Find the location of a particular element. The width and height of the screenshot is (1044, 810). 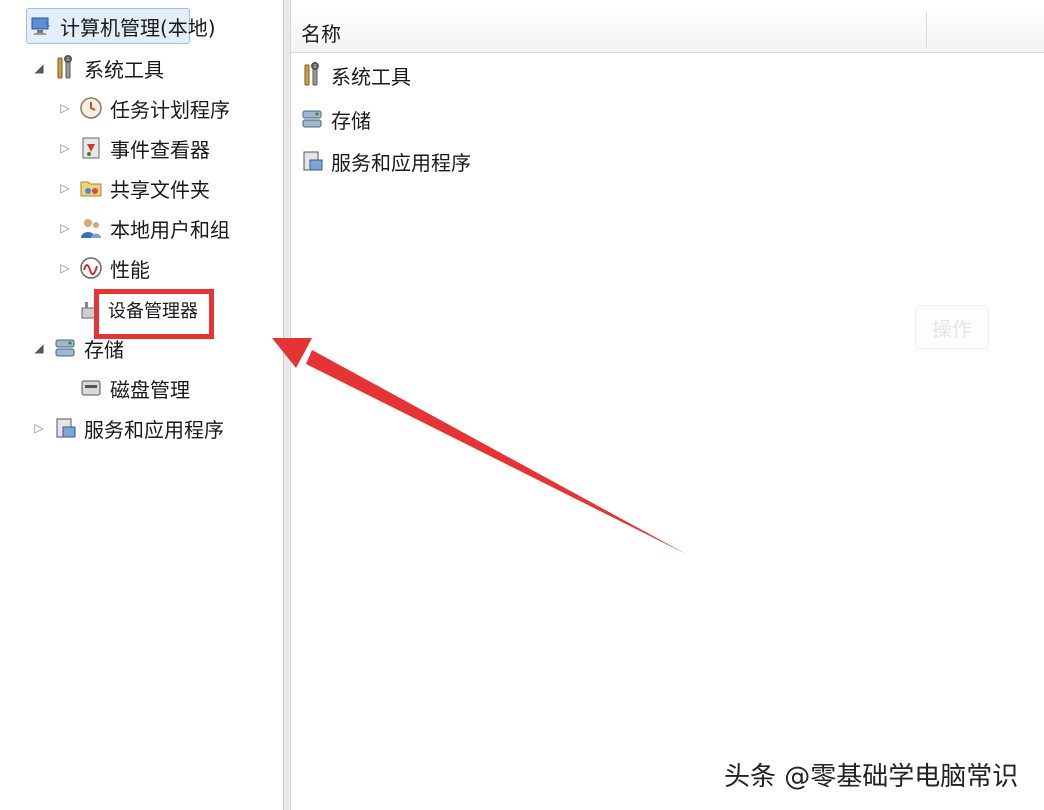

tree-item-shared-folders: ▷ 共享文件夹 is located at coordinates (134, 188).